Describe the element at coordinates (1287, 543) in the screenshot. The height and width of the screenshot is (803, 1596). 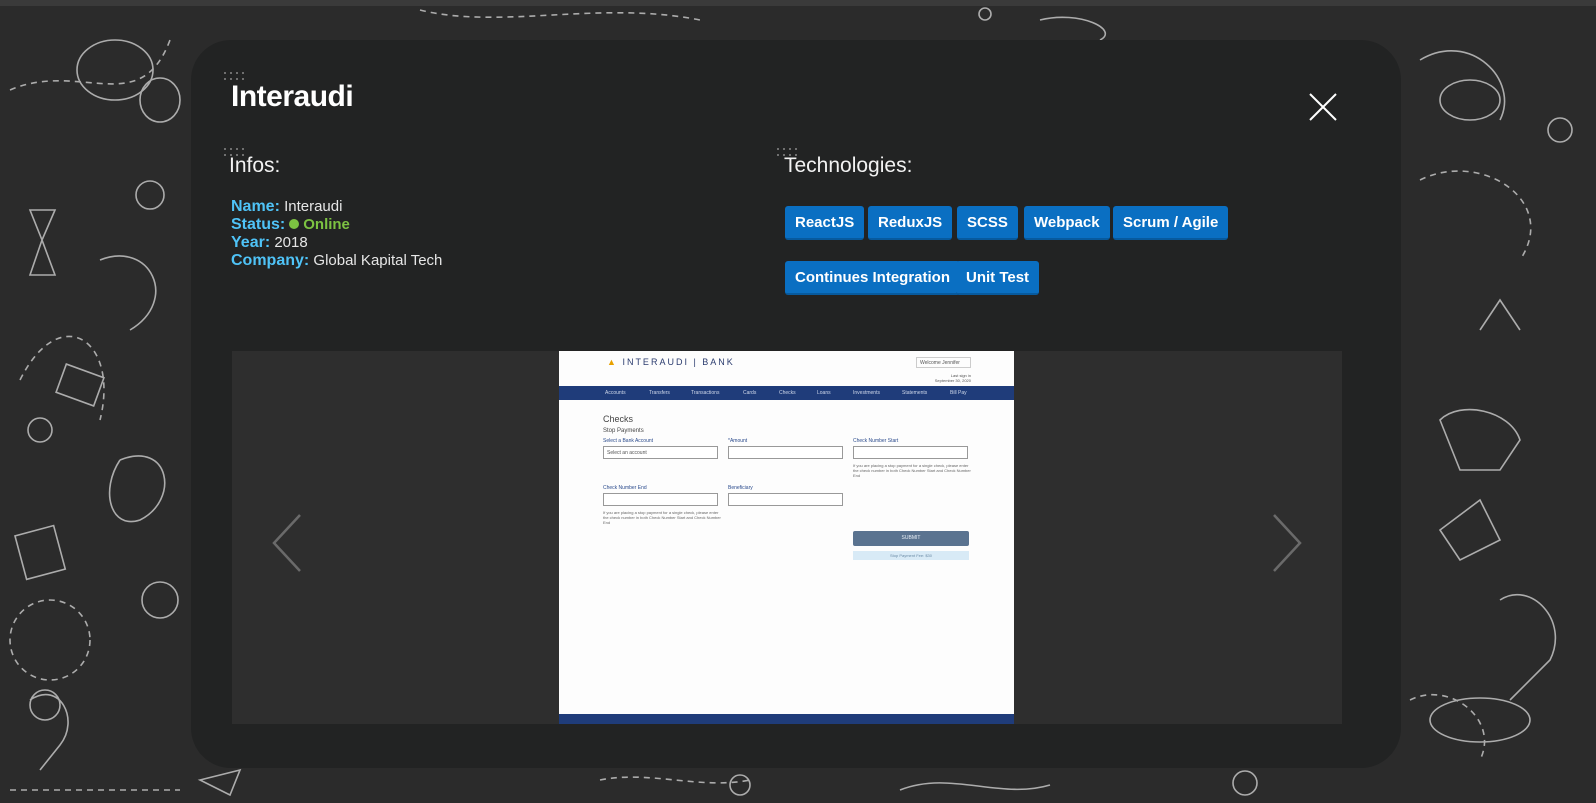
I see `chevron-right-icon` at that location.